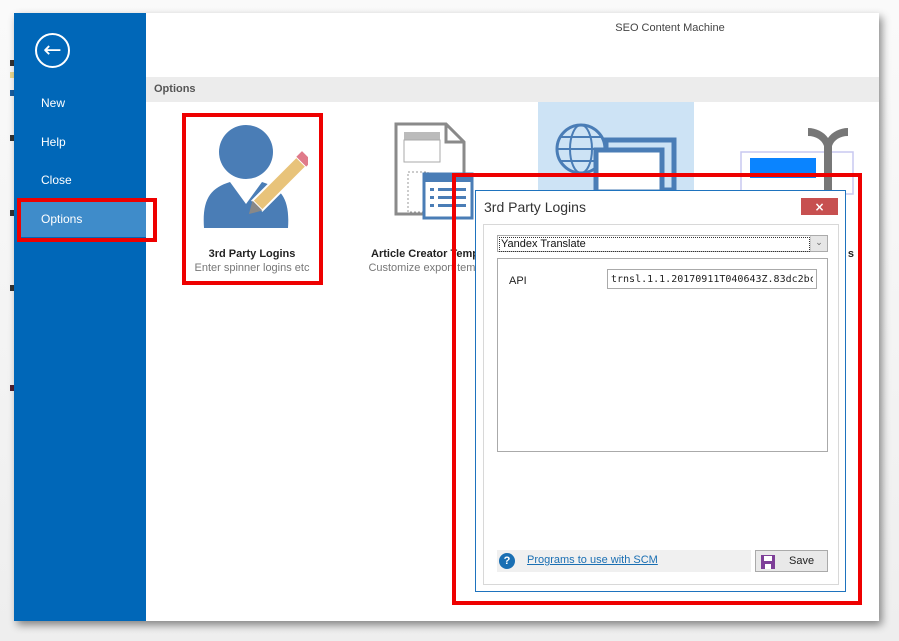 The width and height of the screenshot is (899, 641). Describe the element at coordinates (175, 89) in the screenshot. I see `section-title: Options` at that location.